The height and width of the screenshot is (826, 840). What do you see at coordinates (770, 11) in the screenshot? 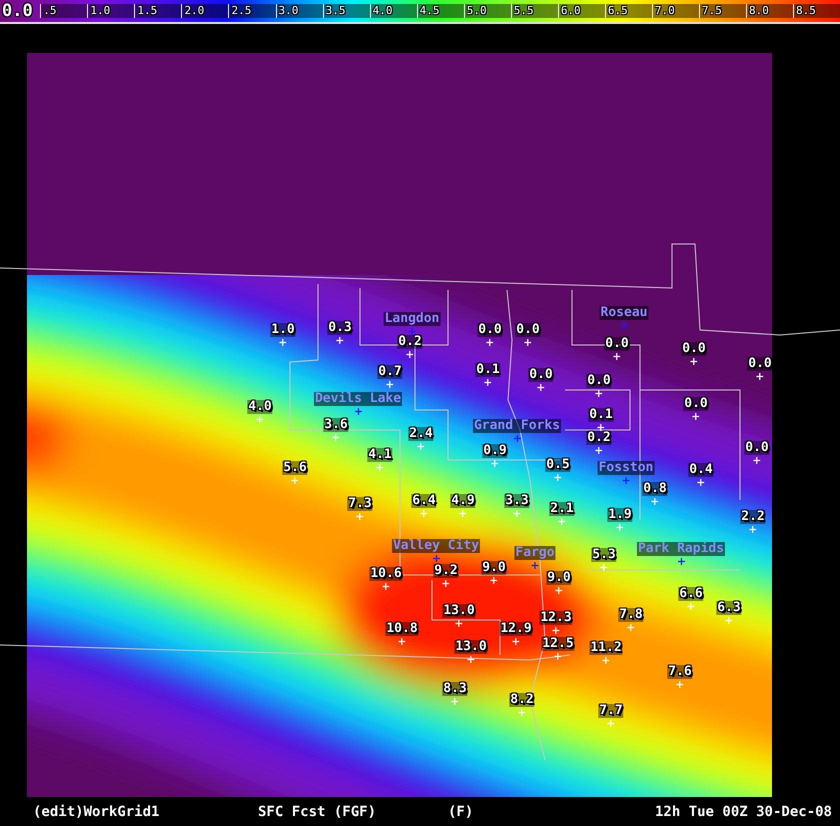
I see `scale-label: 8.0` at bounding box center [770, 11].